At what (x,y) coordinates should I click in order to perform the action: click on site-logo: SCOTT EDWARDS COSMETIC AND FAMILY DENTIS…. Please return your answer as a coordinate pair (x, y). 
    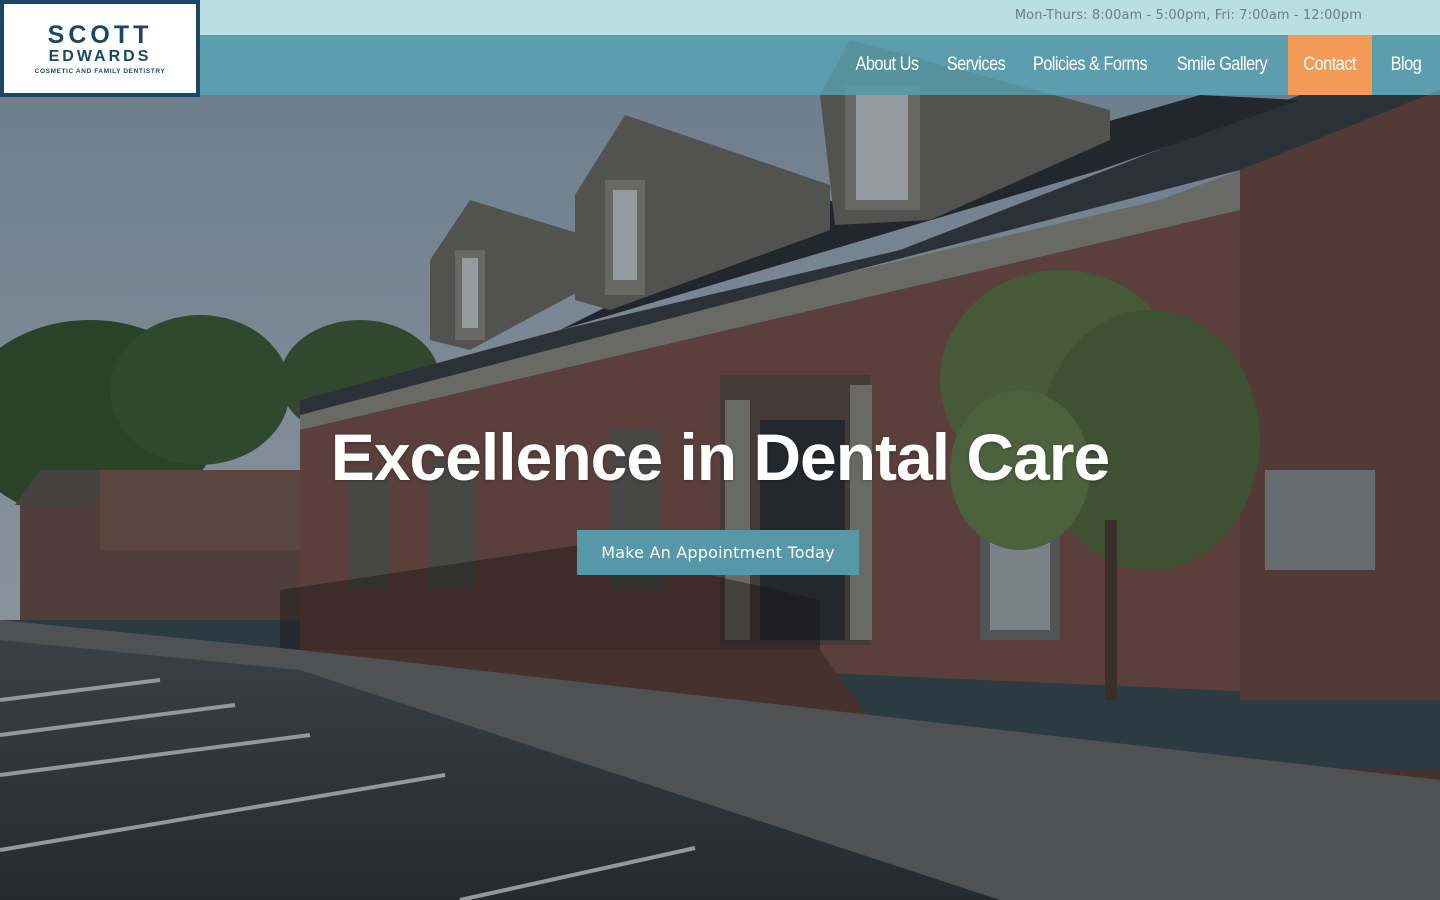
    Looking at the image, I should click on (100, 48).